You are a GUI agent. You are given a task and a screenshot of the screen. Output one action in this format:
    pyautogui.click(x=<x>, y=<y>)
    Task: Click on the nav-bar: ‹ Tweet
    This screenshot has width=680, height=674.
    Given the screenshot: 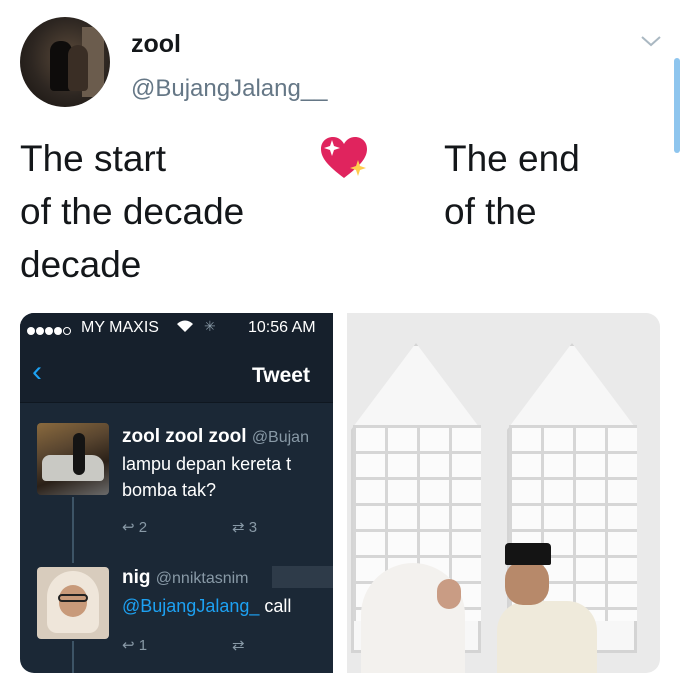 What is the action you would take?
    pyautogui.click(x=176, y=373)
    